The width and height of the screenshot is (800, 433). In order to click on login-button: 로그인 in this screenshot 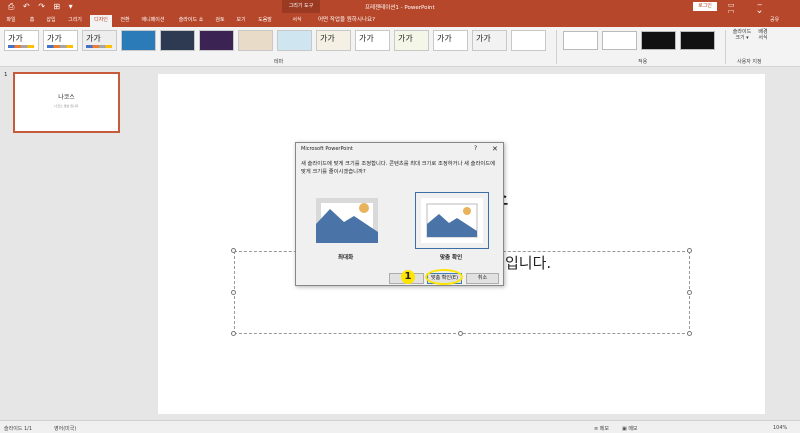, I will do `click(705, 6)`.